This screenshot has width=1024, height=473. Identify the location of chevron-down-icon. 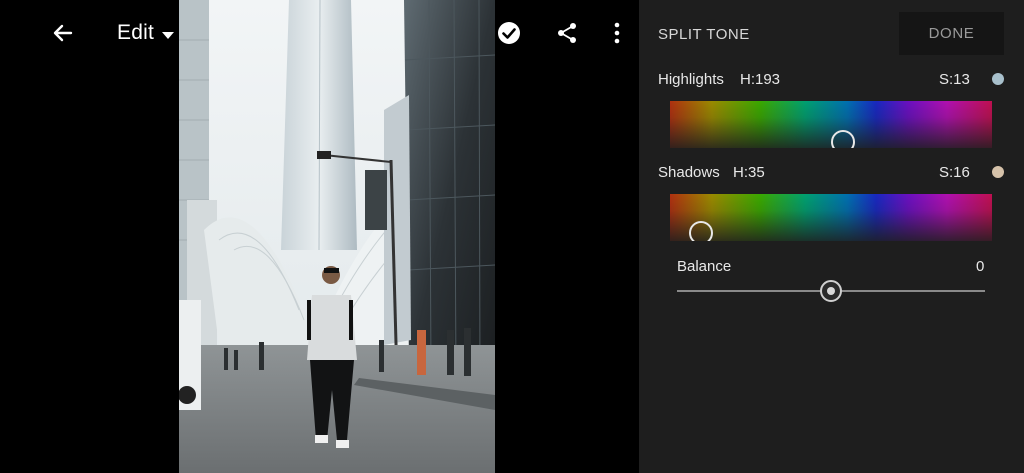
(168, 36).